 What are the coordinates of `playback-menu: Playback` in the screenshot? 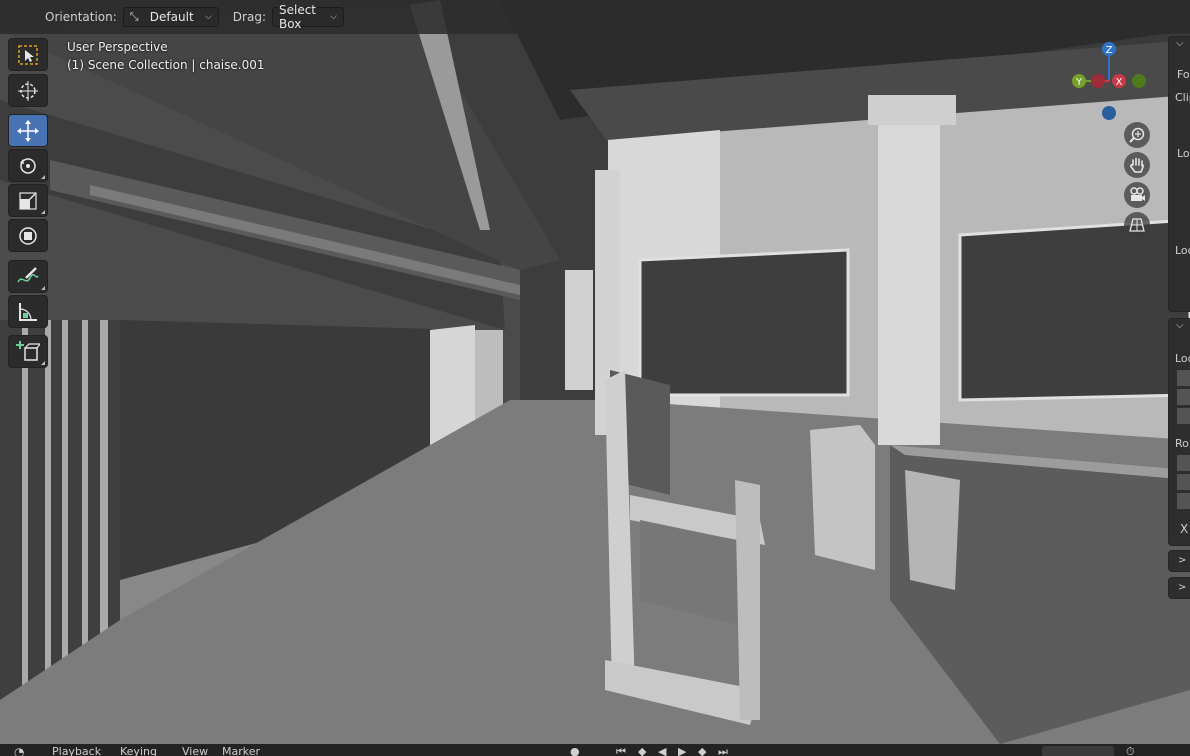 It's located at (76, 751).